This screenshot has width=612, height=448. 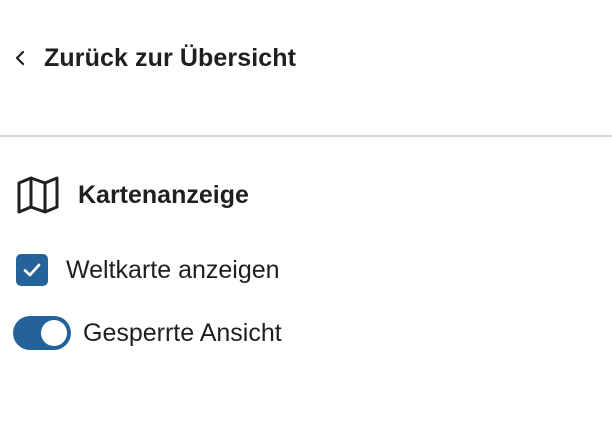 What do you see at coordinates (182, 332) in the screenshot?
I see `locked-view-label: Gesperrte Ansicht` at bounding box center [182, 332].